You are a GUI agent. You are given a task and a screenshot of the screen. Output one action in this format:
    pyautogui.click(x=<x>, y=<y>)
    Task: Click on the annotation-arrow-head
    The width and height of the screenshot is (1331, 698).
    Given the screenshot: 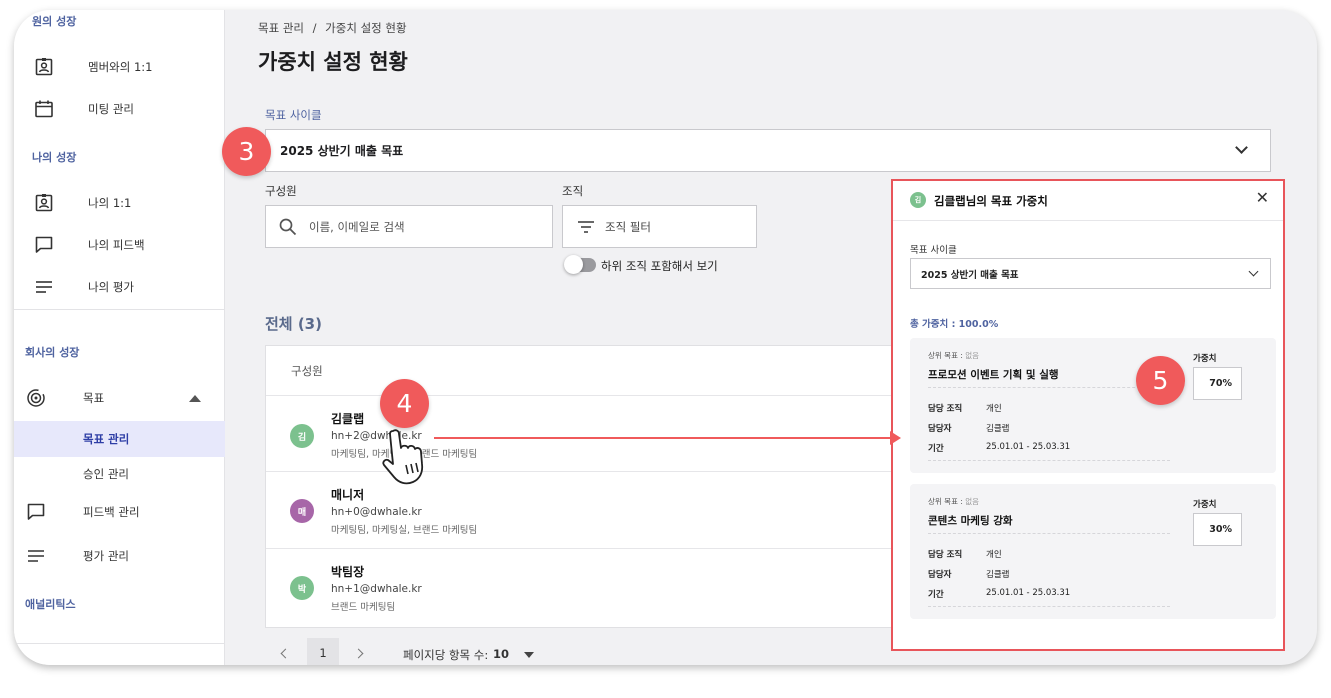 What is the action you would take?
    pyautogui.click(x=895, y=438)
    